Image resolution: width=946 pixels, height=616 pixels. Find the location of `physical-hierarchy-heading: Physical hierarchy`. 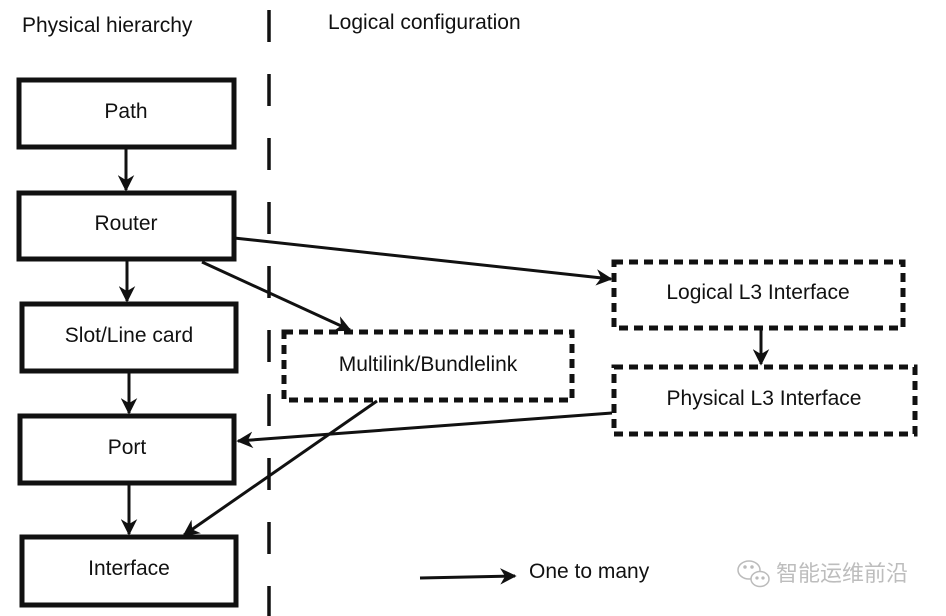

physical-hierarchy-heading: Physical hierarchy is located at coordinates (107, 25).